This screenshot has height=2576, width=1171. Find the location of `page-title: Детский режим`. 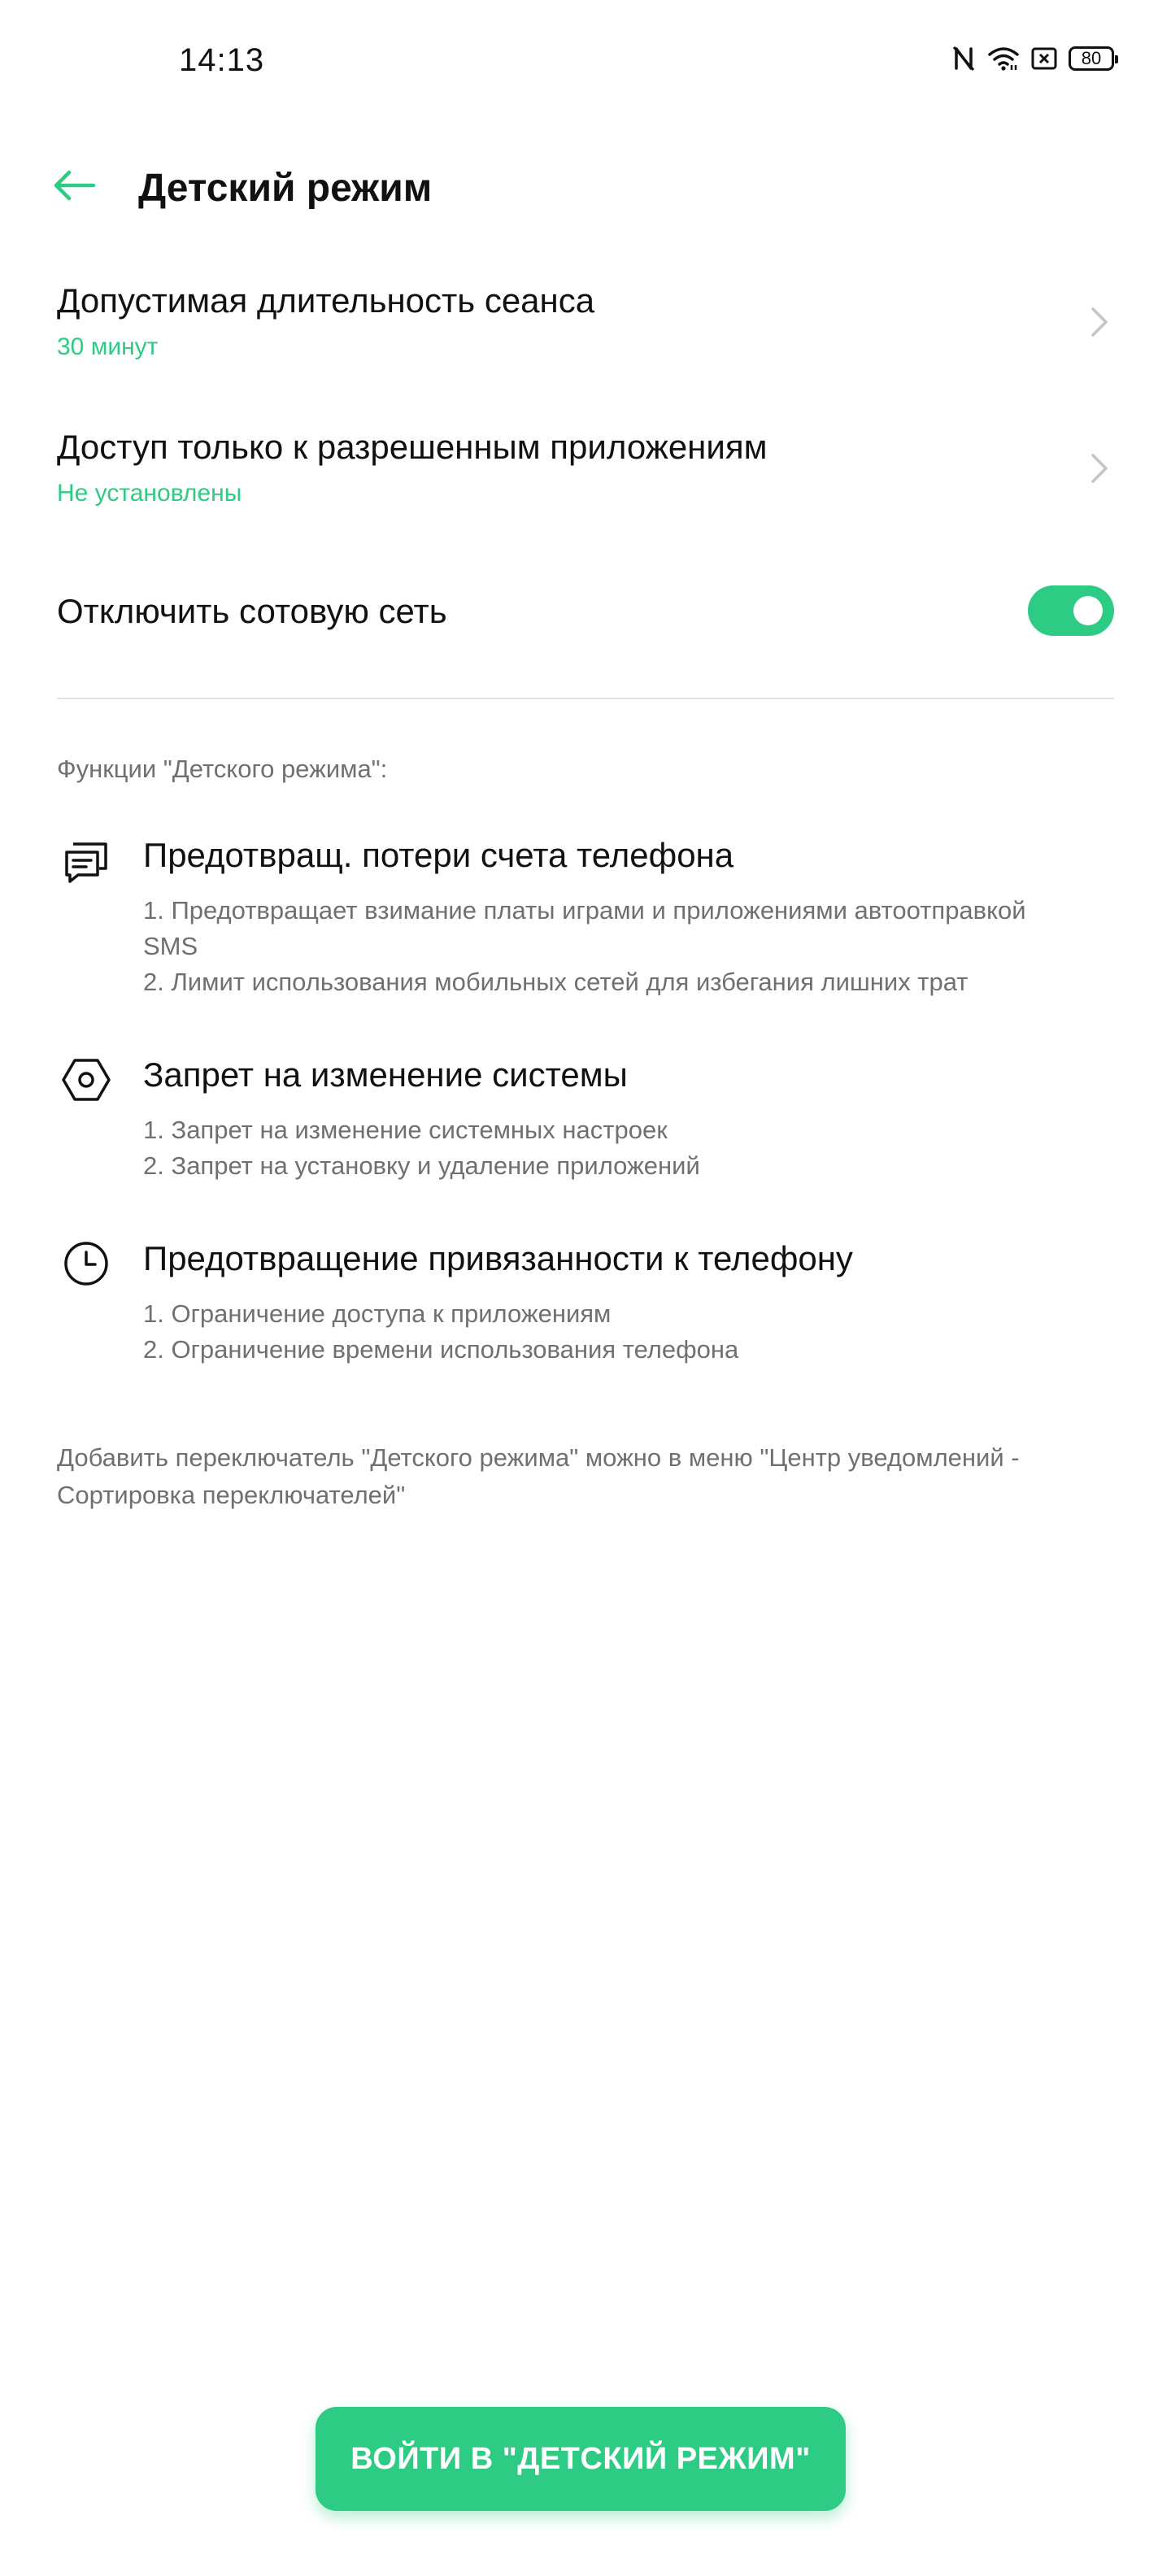

page-title: Детский режим is located at coordinates (285, 189).